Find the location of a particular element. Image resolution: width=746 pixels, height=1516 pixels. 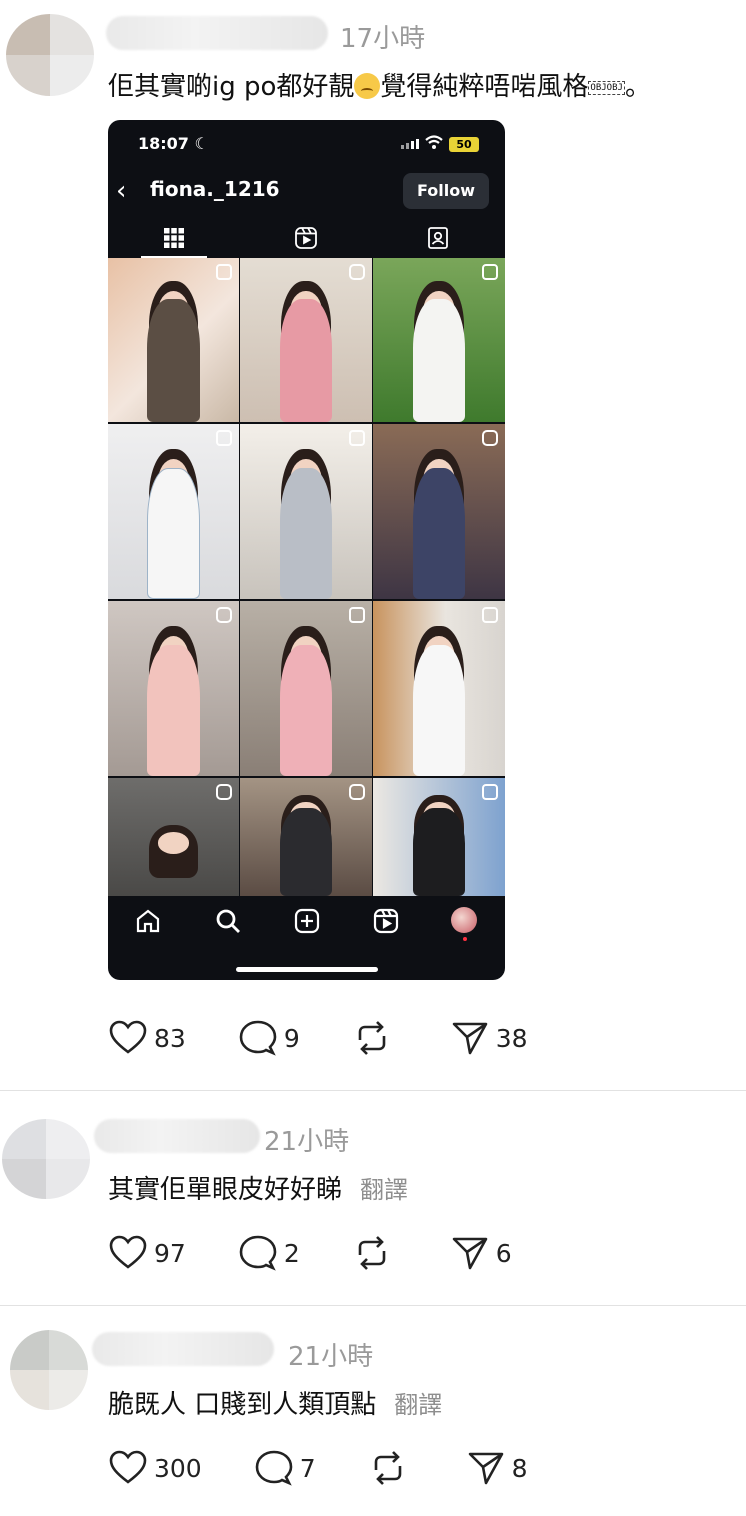

like-count: 83 is located at coordinates (170, 1038).